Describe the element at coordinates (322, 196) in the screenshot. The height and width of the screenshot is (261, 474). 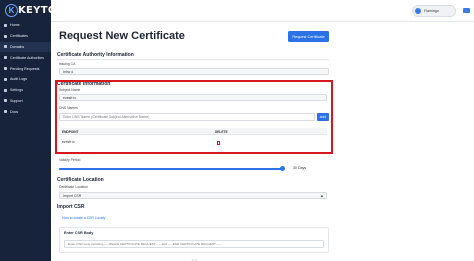
I see `chevron-down-icon` at that location.